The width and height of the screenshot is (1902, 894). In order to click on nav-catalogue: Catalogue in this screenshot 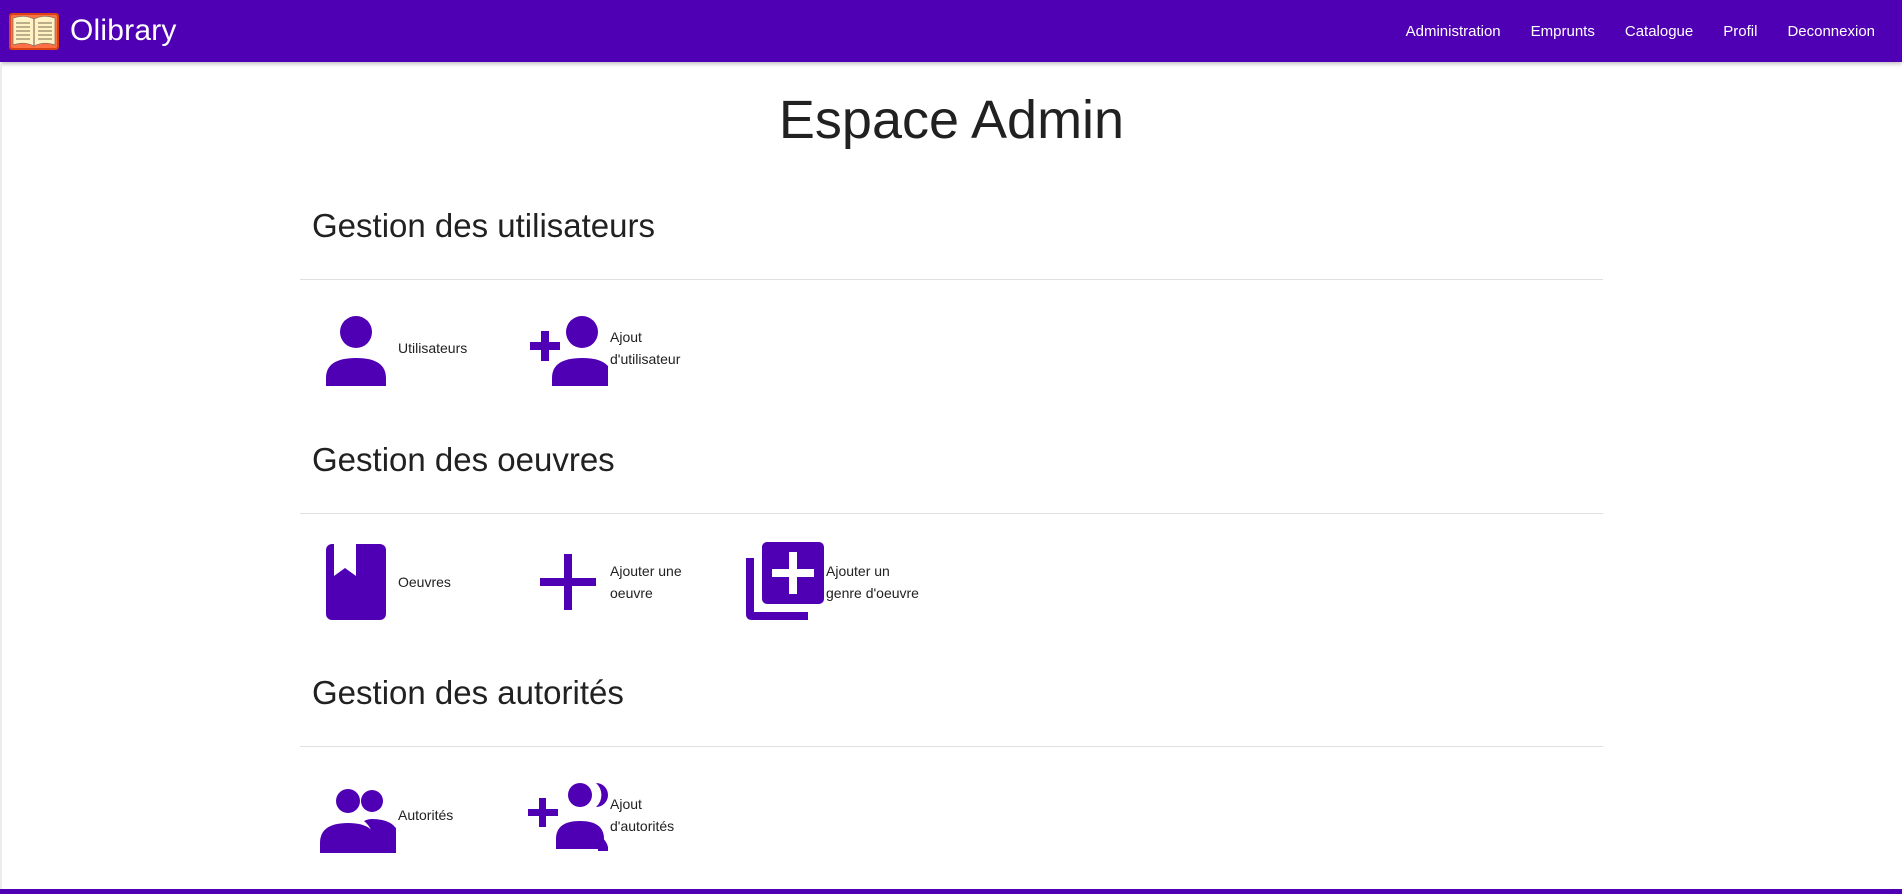, I will do `click(1659, 31)`.